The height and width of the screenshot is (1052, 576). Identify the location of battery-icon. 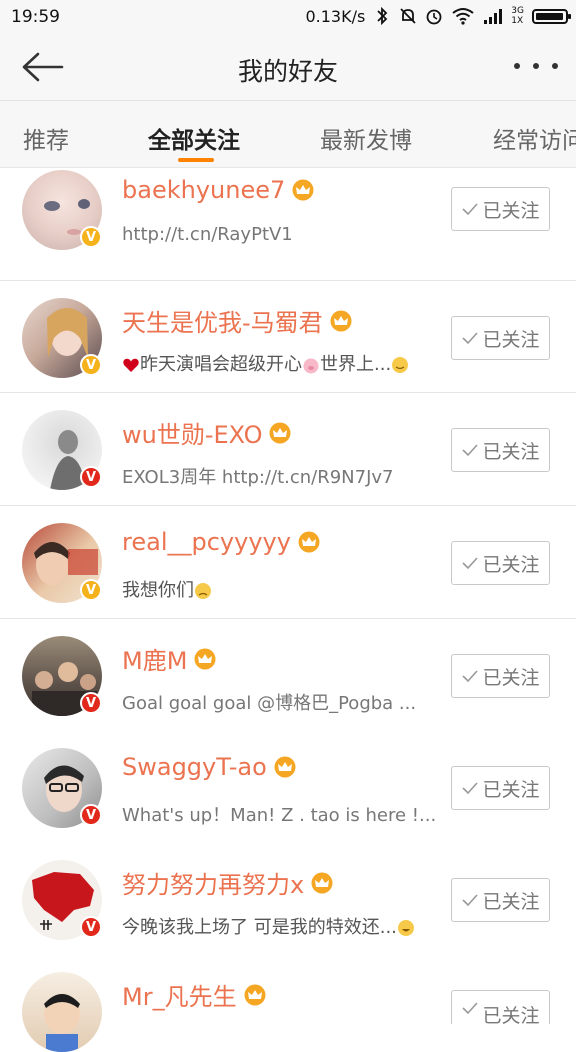
(551, 16).